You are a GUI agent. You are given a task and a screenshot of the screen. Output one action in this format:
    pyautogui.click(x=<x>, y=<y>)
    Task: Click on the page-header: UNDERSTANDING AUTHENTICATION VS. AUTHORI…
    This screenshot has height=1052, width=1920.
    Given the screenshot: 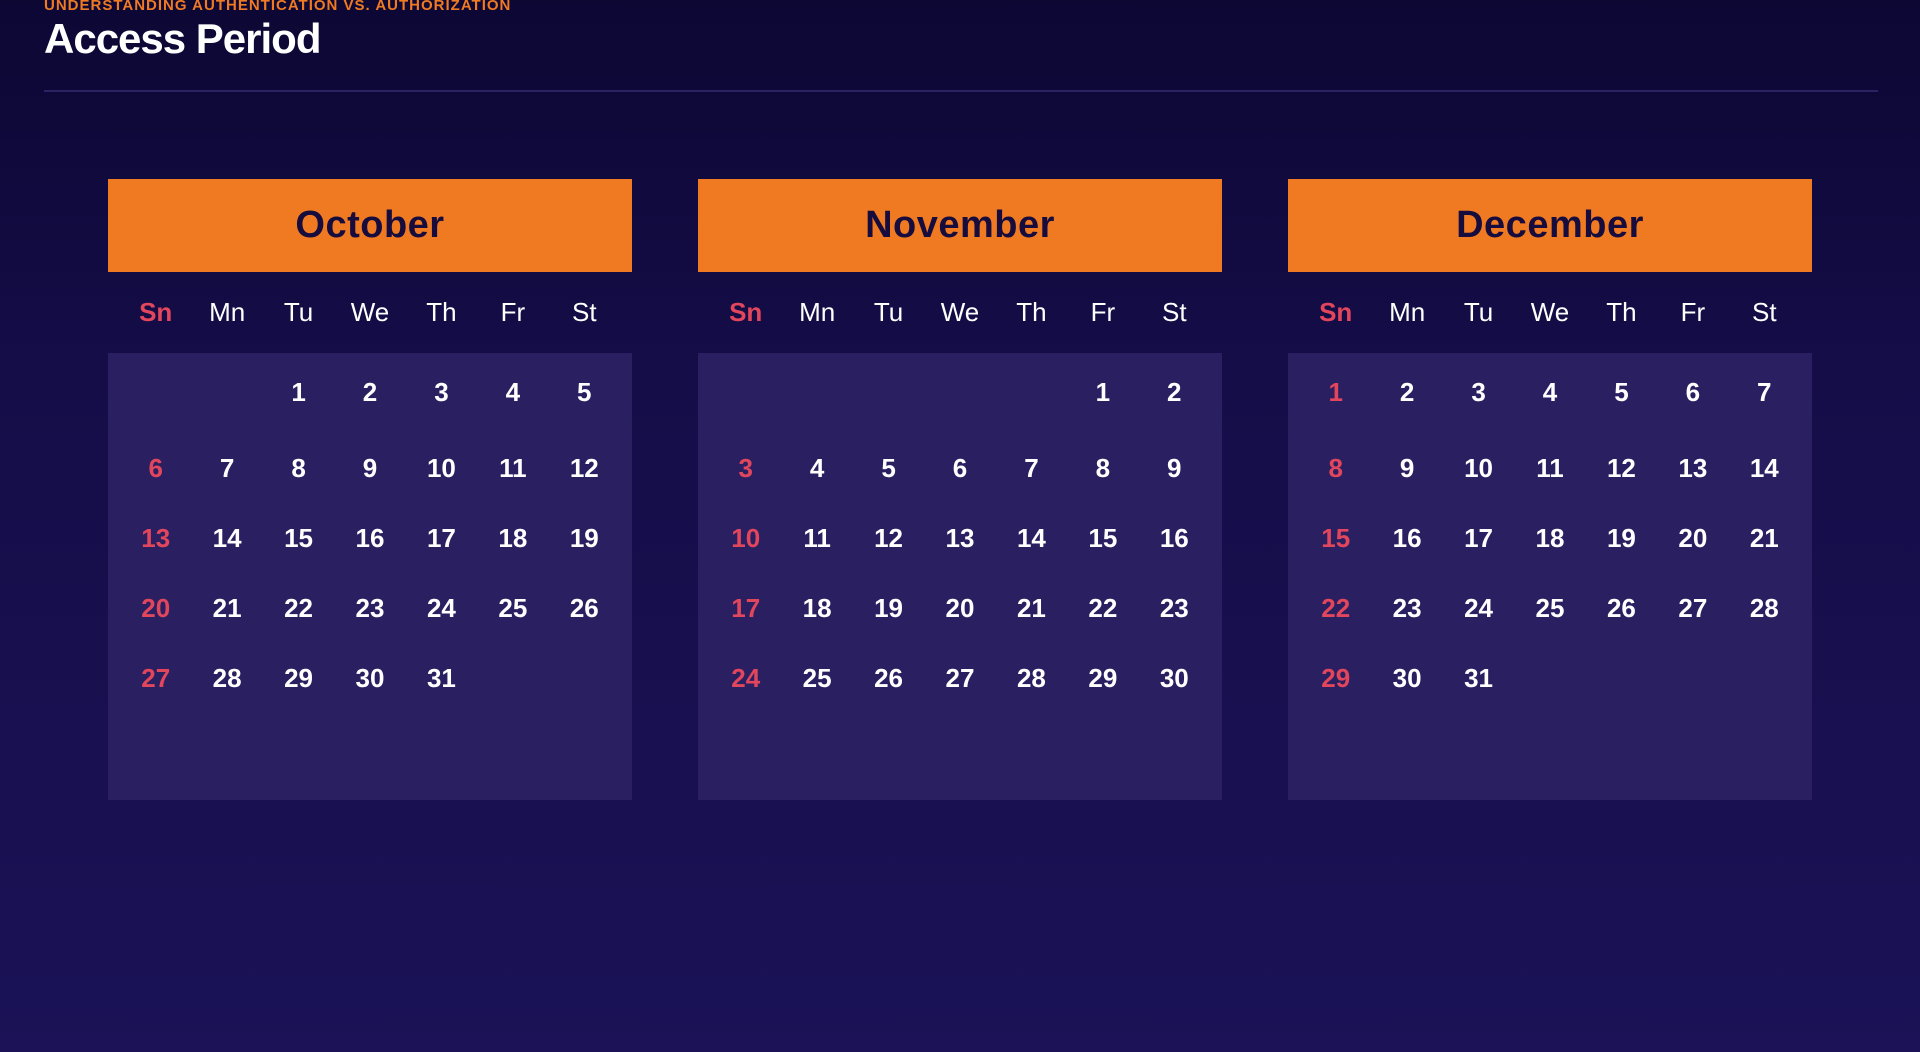 What is the action you would take?
    pyautogui.click(x=961, y=31)
    